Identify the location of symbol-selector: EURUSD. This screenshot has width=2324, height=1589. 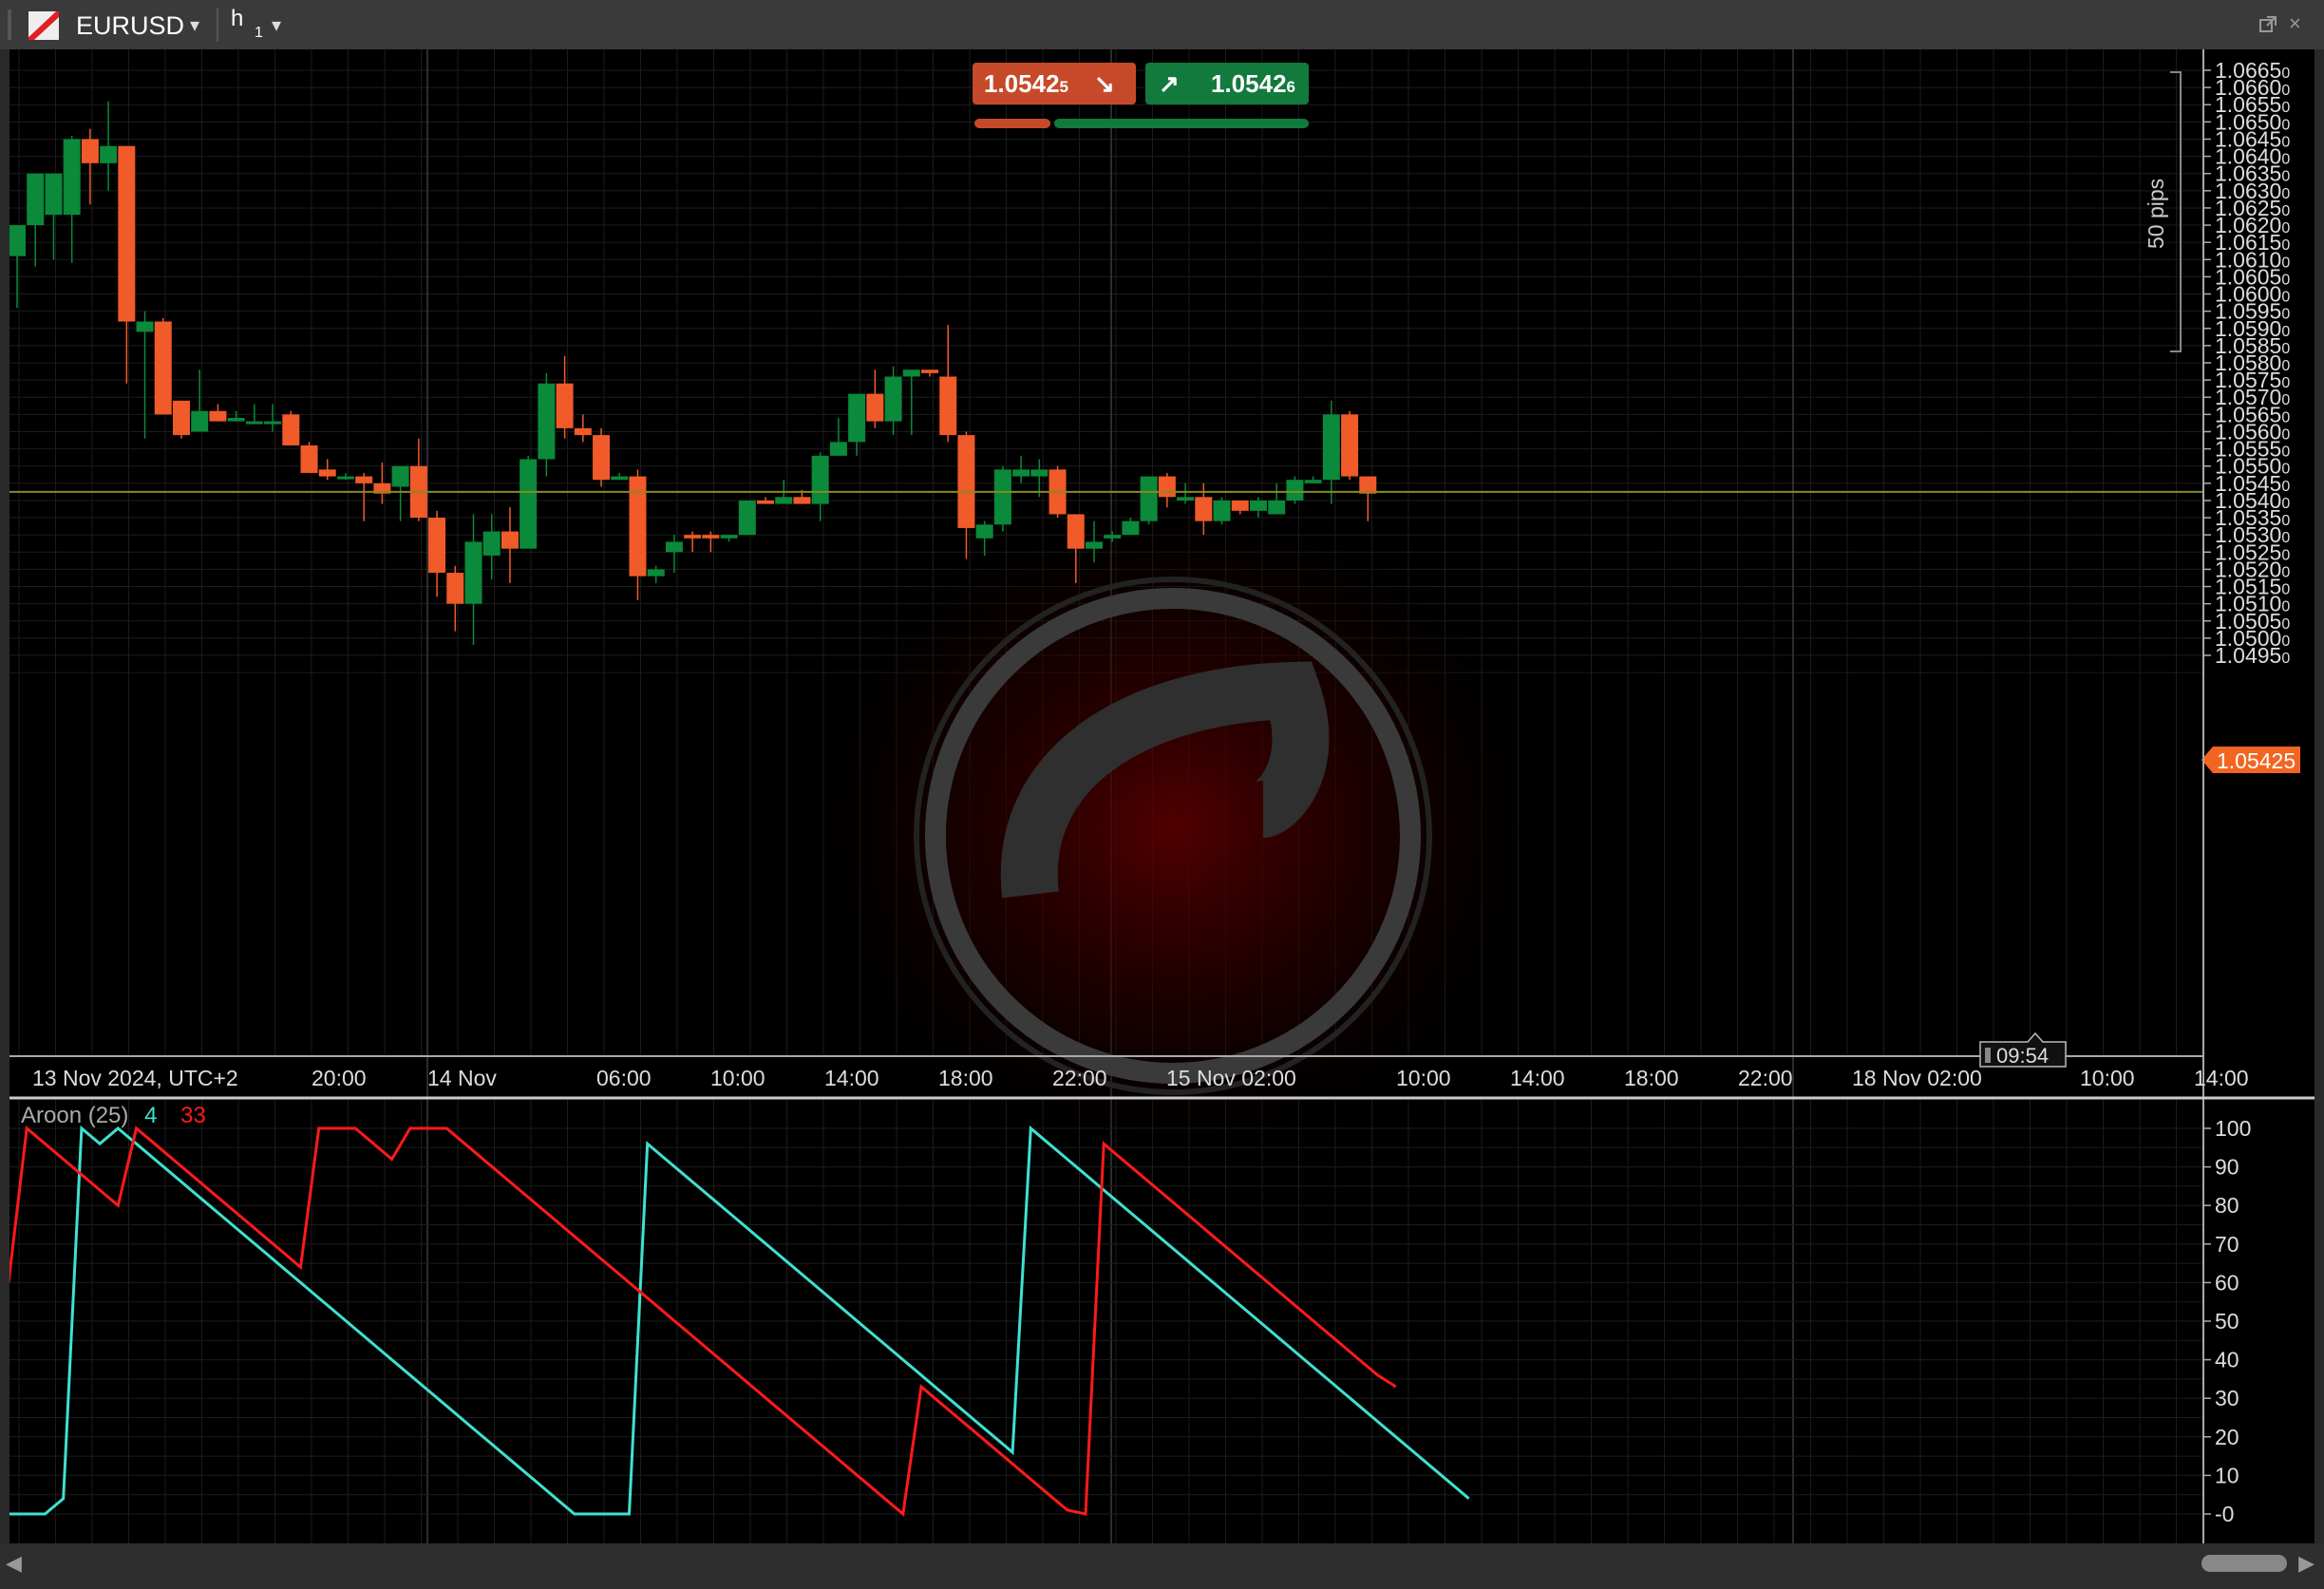
(130, 26).